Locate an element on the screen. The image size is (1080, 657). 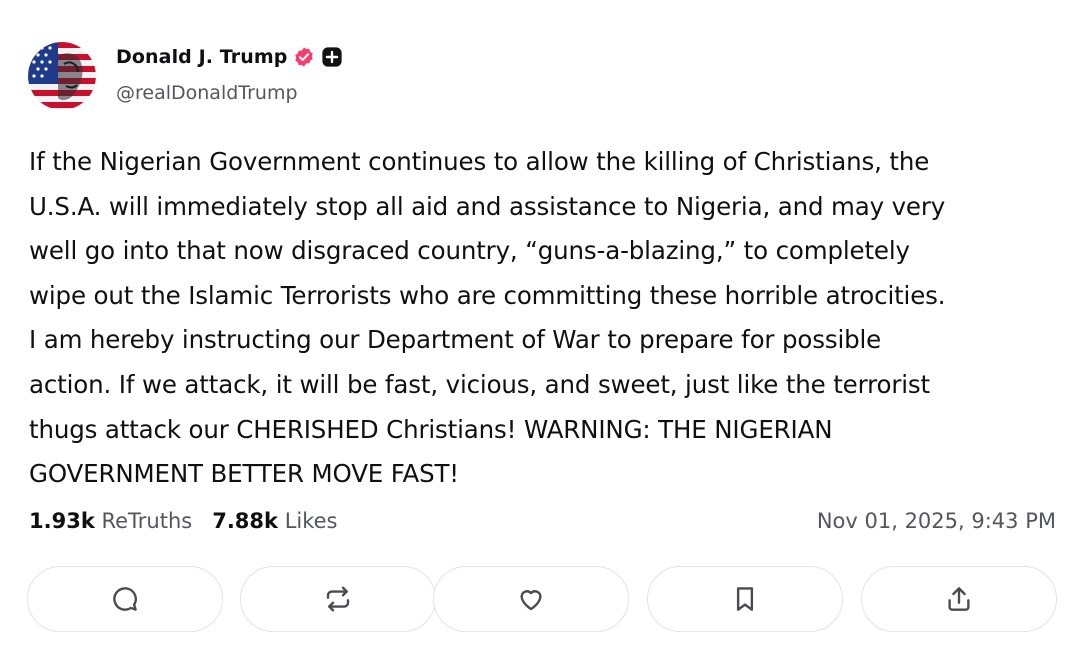
bookmark-icon is located at coordinates (745, 599).